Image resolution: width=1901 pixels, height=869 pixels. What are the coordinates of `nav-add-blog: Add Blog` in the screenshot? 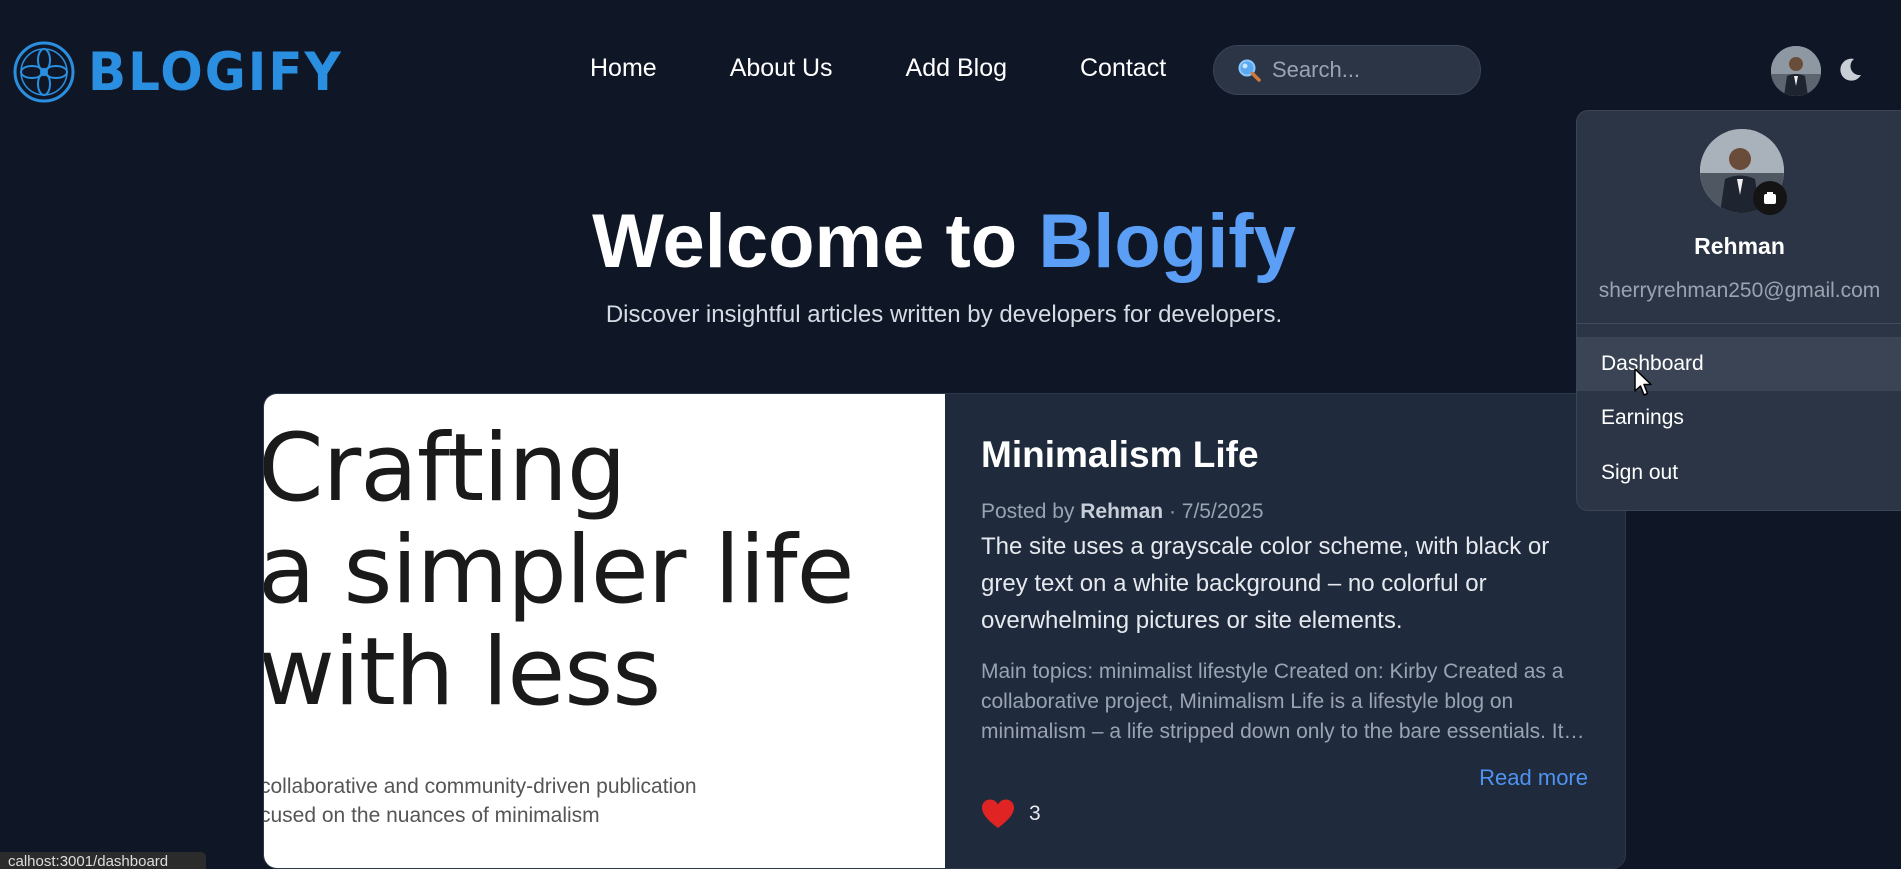 It's located at (956, 68).